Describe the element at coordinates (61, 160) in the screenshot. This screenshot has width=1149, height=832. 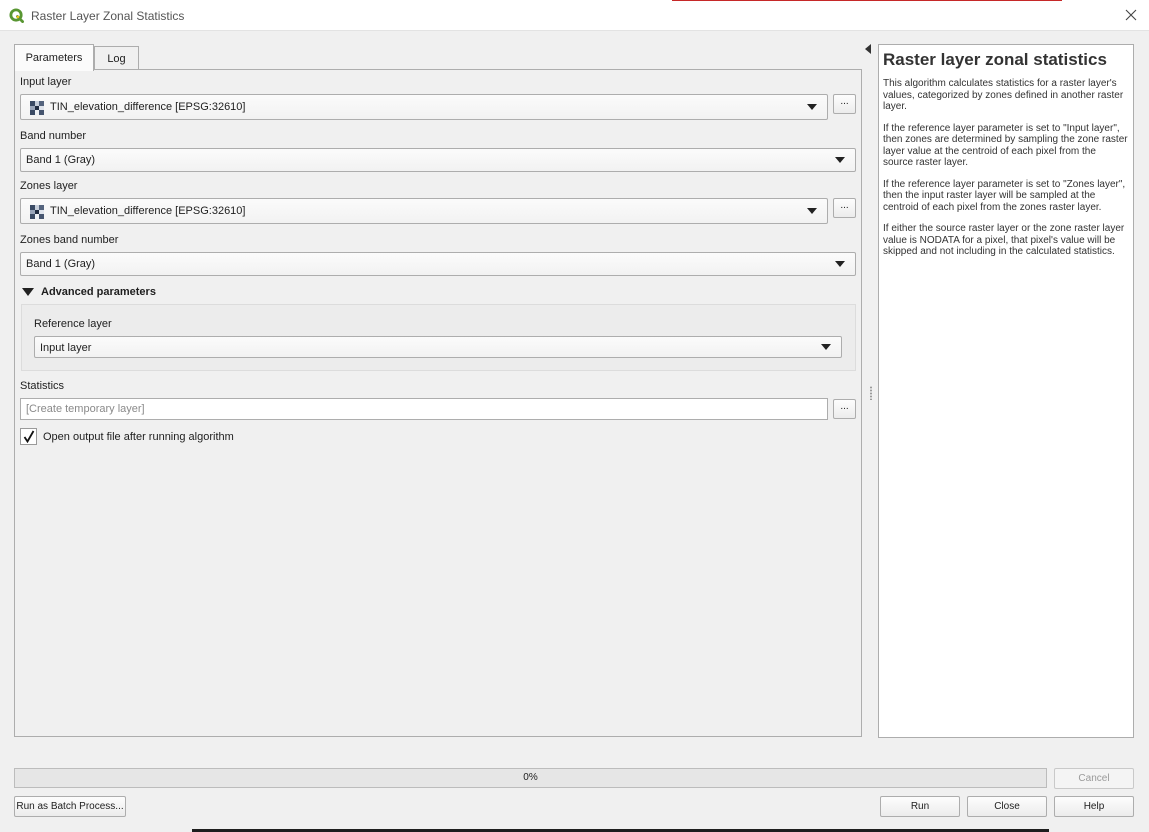
I see `band-number-value: Band 1 (Gray)` at that location.